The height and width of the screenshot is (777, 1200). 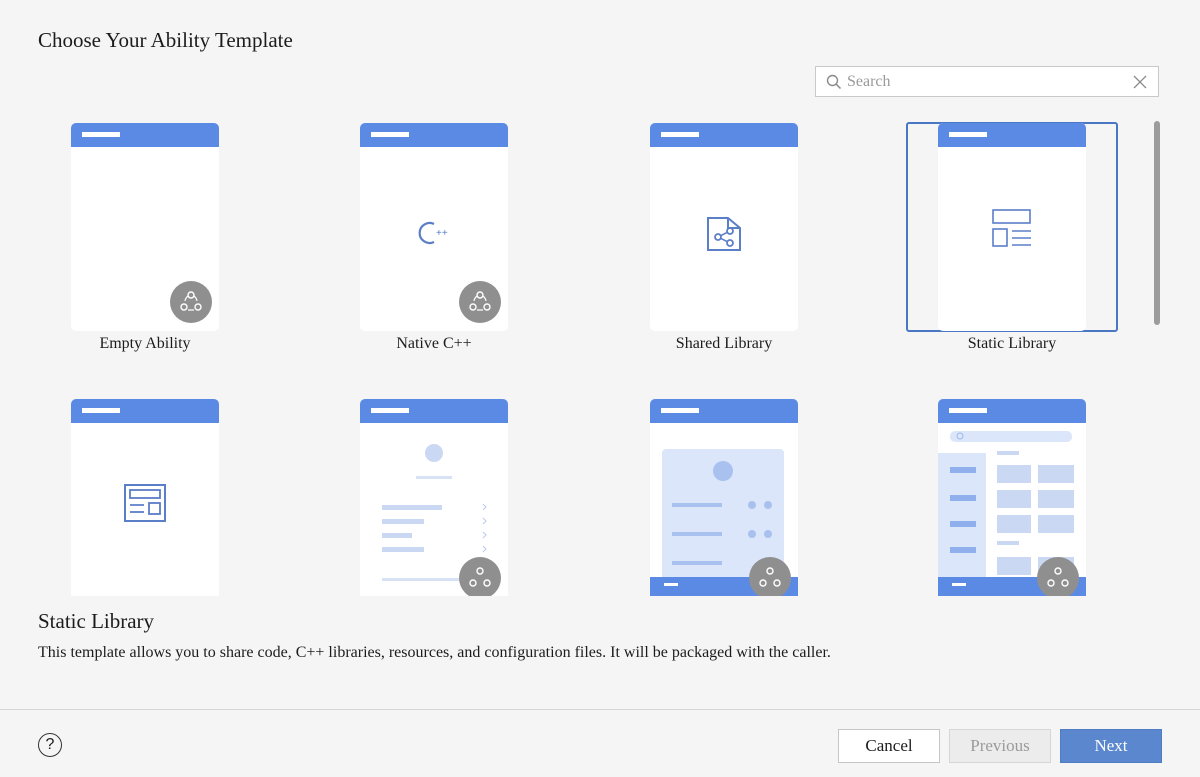 I want to click on previous-button: Previous, so click(x=1000, y=746).